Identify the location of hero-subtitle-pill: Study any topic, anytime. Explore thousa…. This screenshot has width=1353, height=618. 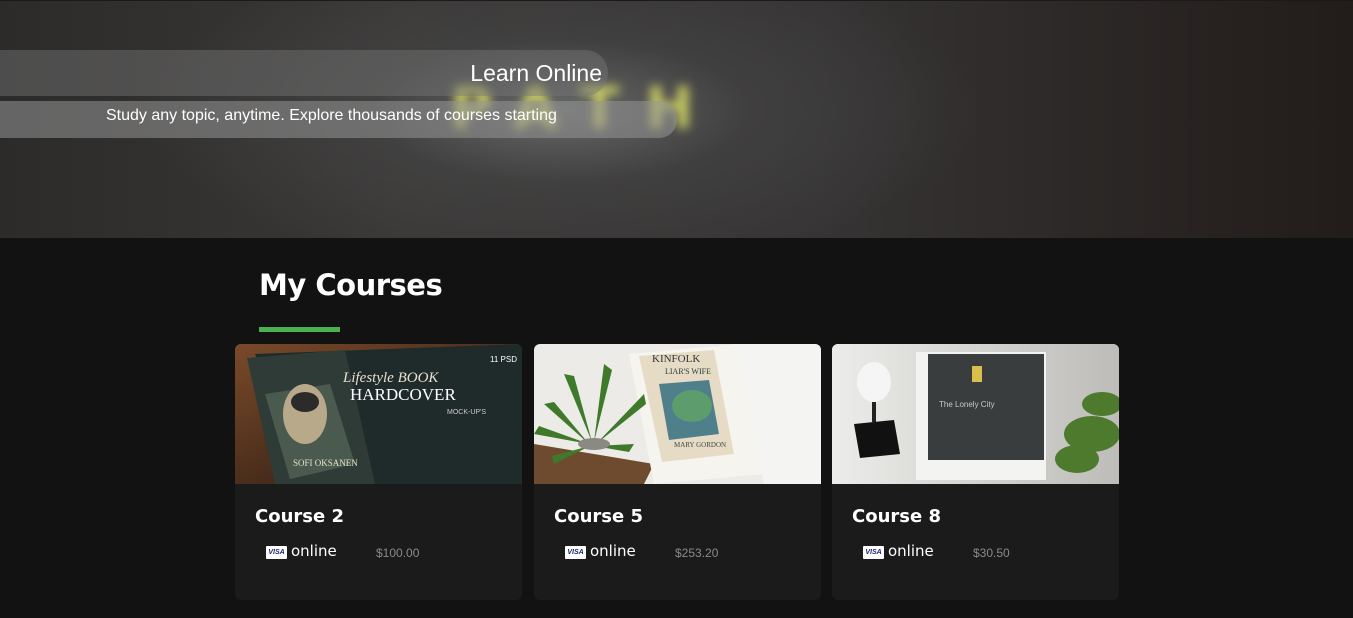
(338, 119).